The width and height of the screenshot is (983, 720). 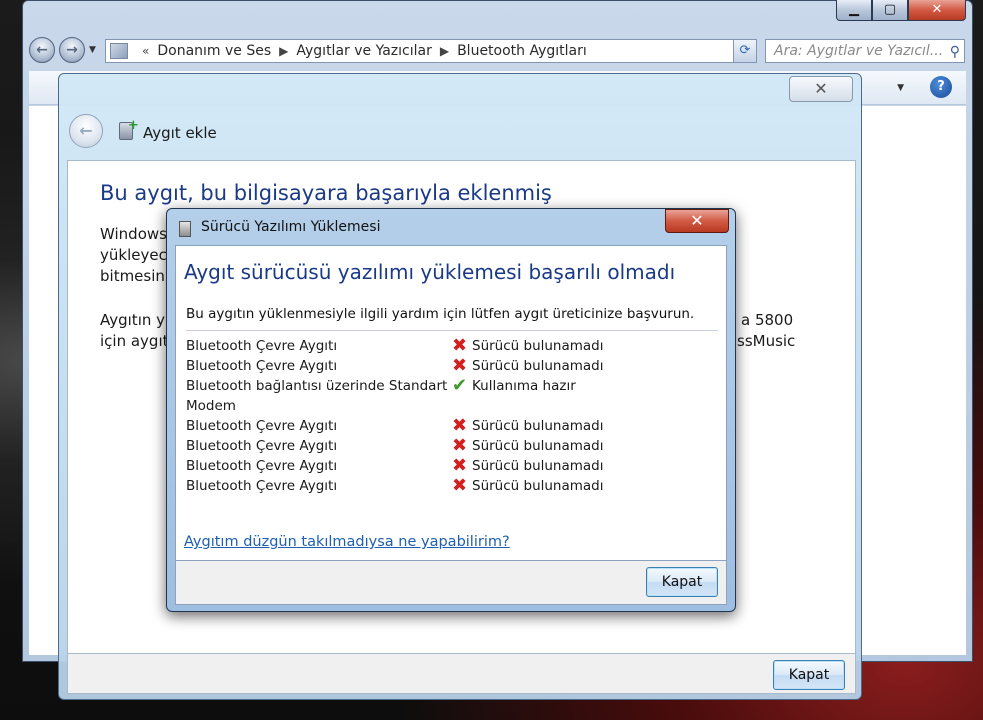 I want to click on device-name-continued: Modem, so click(x=211, y=406).